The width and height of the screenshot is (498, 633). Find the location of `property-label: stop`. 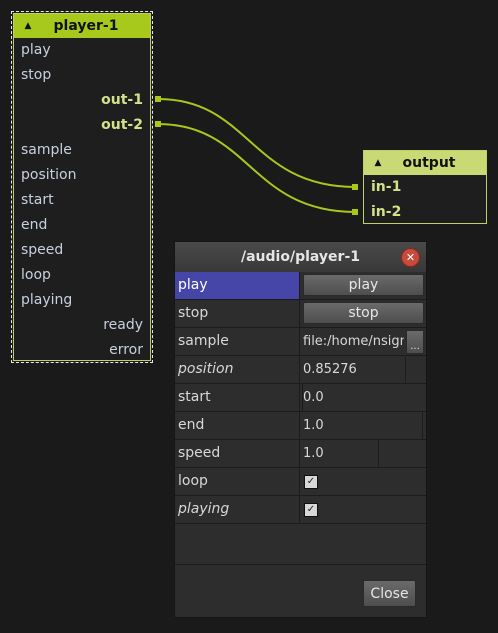

property-label: stop is located at coordinates (237, 313).